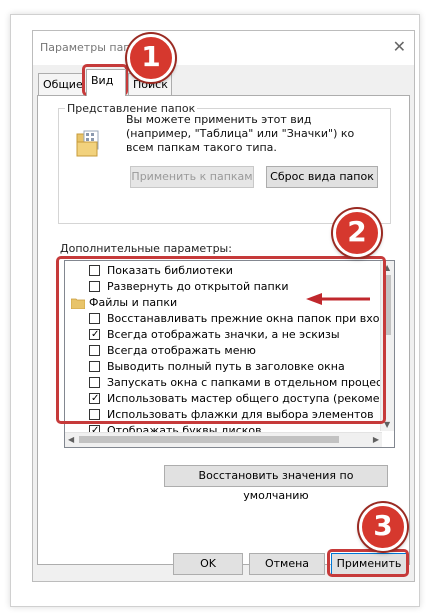 The width and height of the screenshot is (444, 613). I want to click on highlight-apply-button, so click(368, 563).